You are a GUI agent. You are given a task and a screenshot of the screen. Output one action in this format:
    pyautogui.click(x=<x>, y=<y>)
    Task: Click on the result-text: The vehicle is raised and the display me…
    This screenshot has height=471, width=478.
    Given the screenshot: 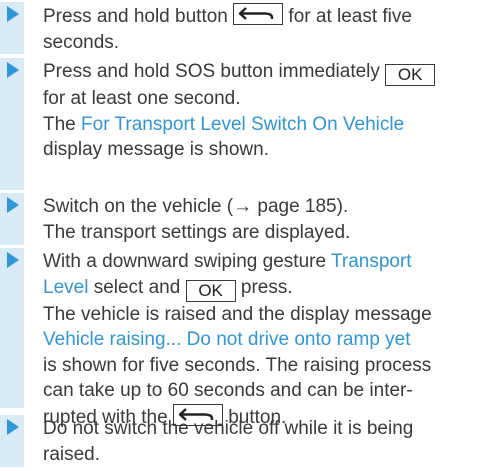 What is the action you would take?
    pyautogui.click(x=237, y=314)
    